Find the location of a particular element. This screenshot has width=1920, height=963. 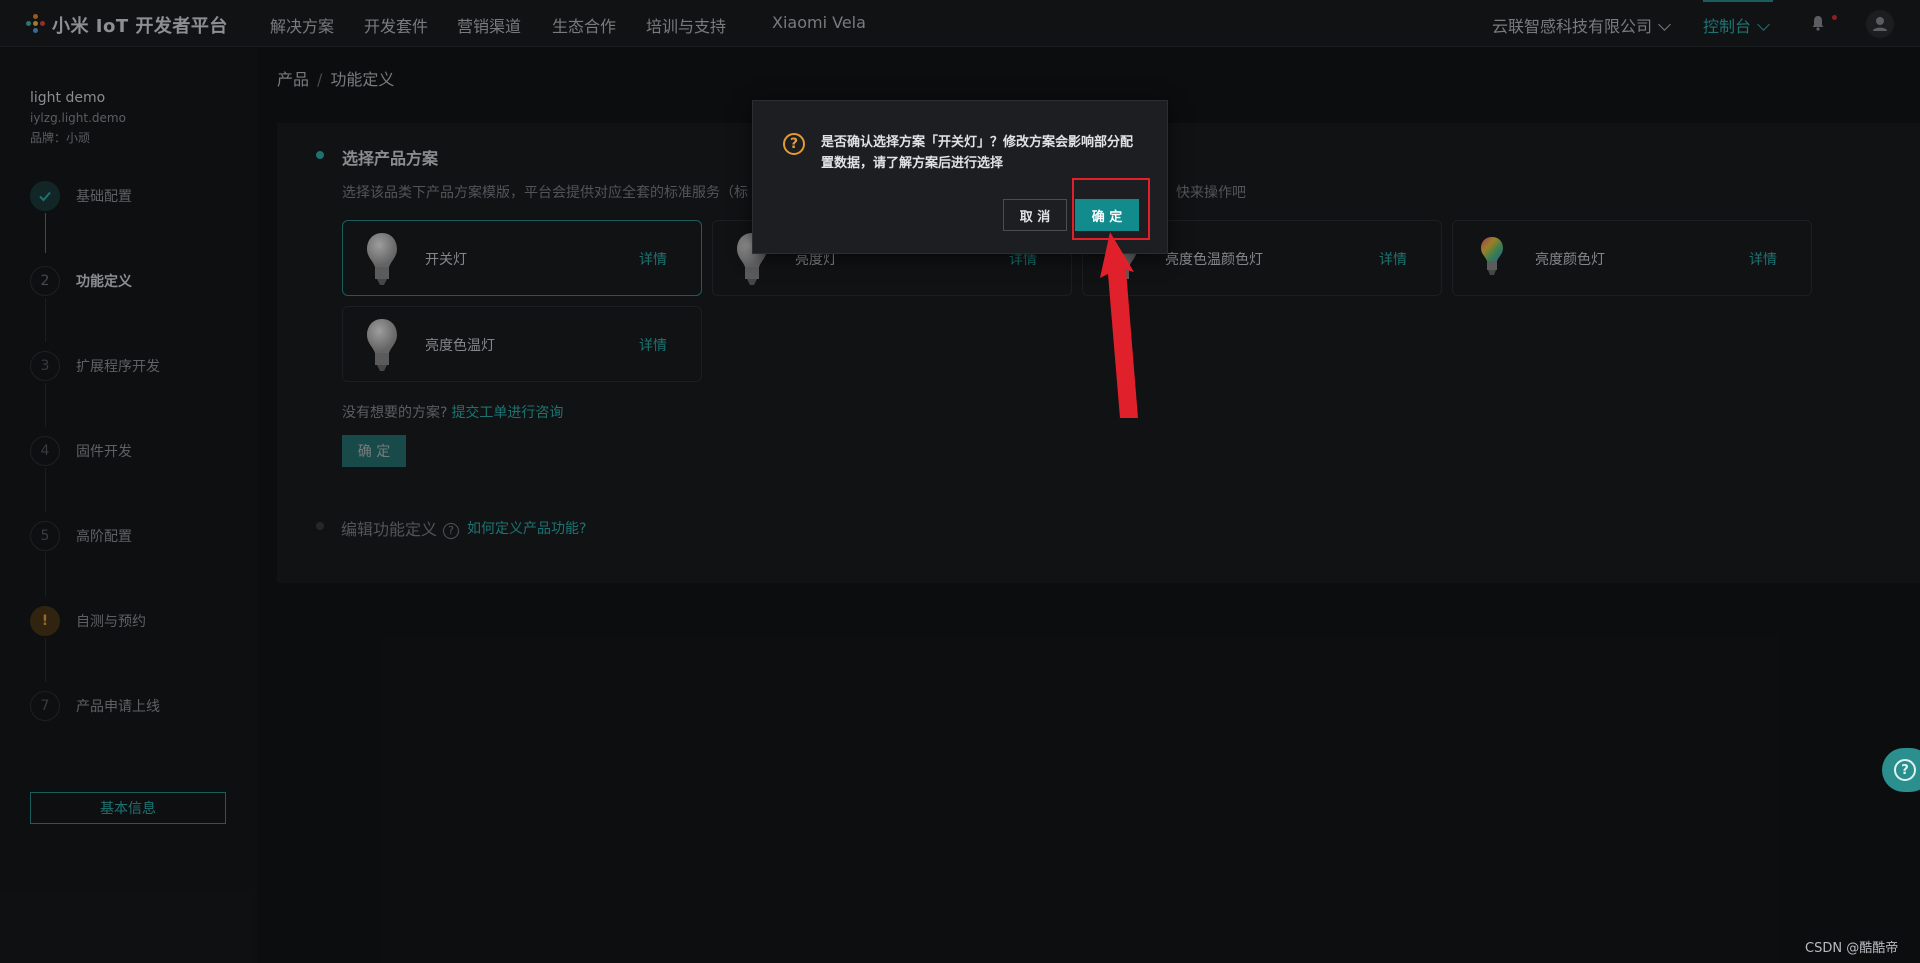

floating-help-button: ? is located at coordinates (1901, 770).